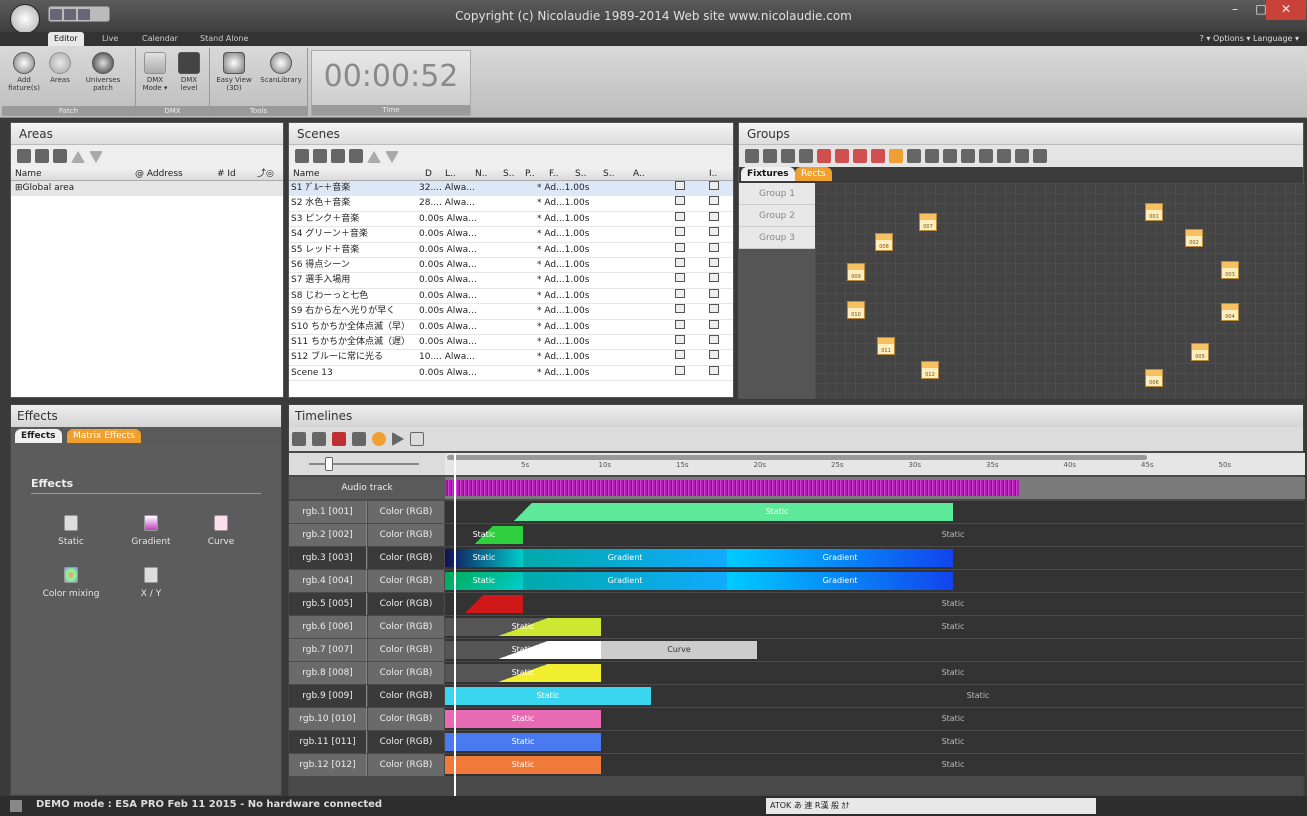 The width and height of the screenshot is (1307, 816). Describe the element at coordinates (768, 174) in the screenshot. I see `tab-fixtures: Fixtures` at that location.